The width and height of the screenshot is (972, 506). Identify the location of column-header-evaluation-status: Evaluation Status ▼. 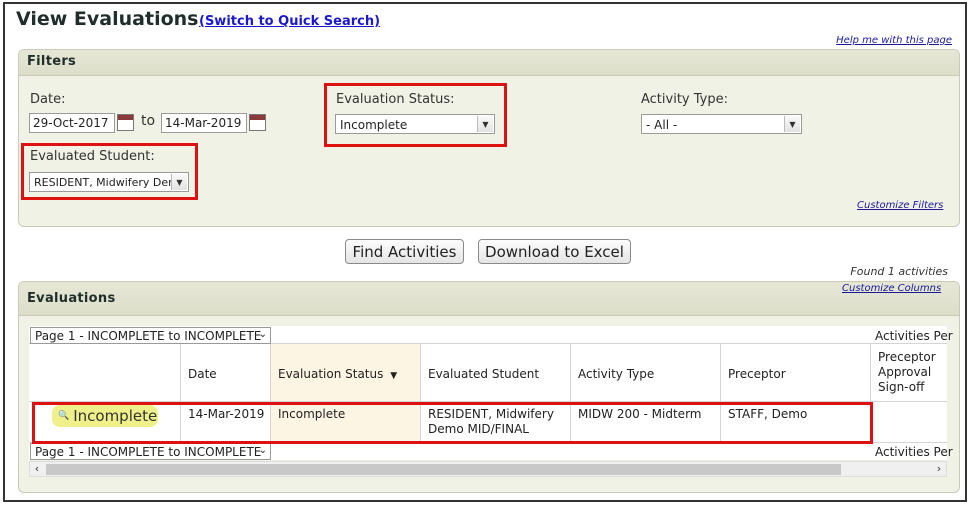
(337, 374).